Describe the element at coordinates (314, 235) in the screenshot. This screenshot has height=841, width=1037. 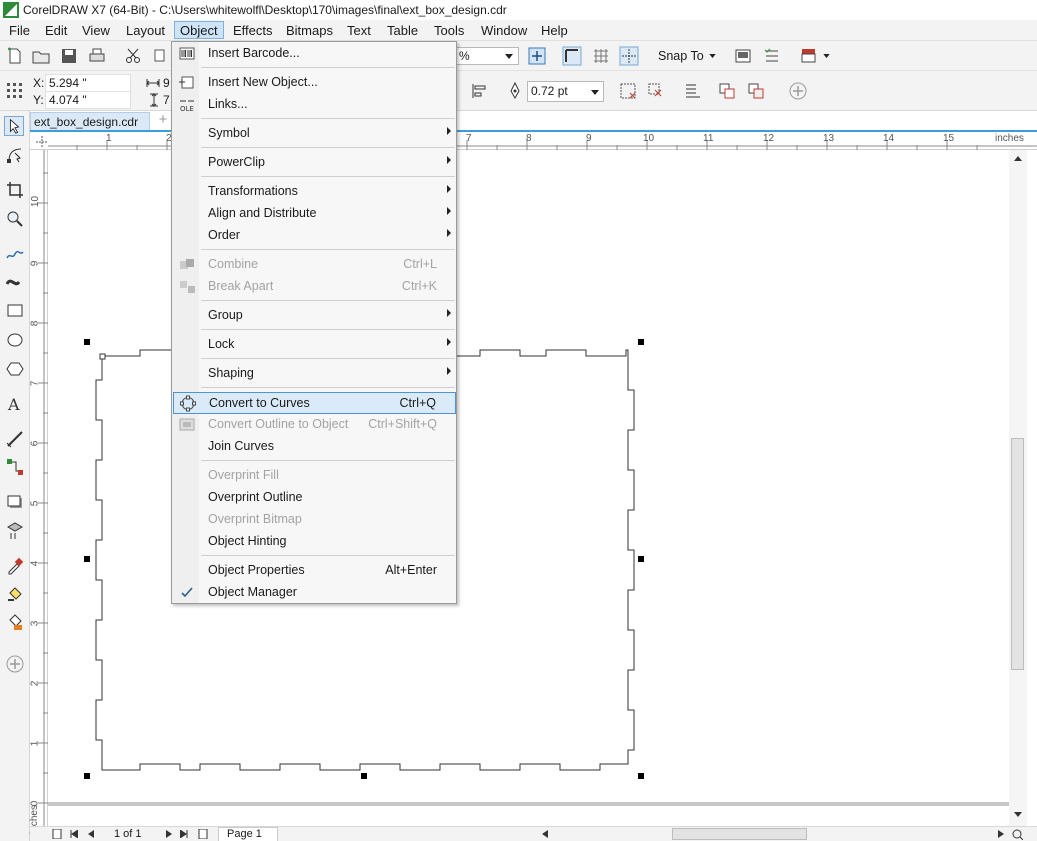
I see `menu-item-order: Order` at that location.